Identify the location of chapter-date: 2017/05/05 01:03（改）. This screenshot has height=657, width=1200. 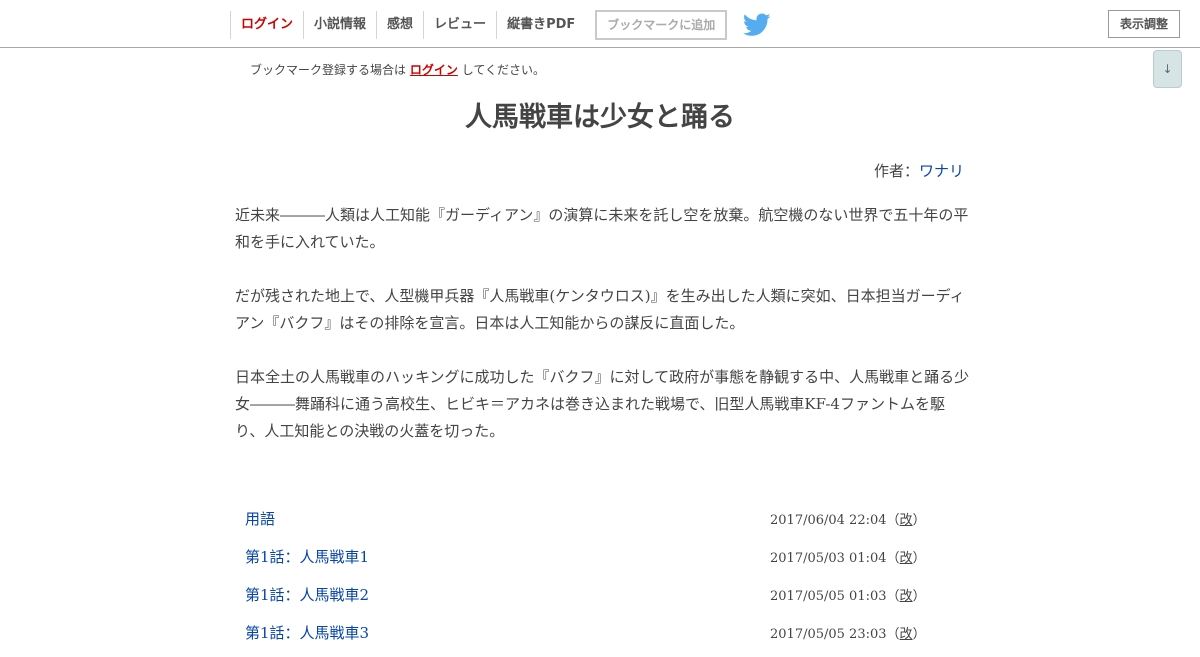
(848, 594).